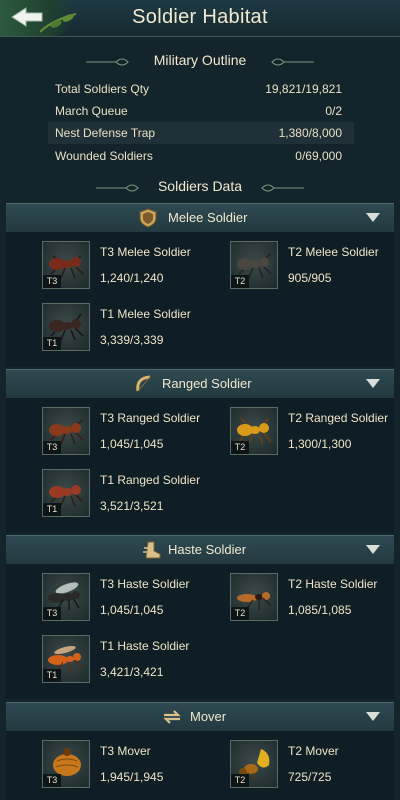 This screenshot has width=400, height=800. I want to click on soldier-card-t1-haste: T1 T1 Haste Soldier 3,421/3,421, so click(132, 661).